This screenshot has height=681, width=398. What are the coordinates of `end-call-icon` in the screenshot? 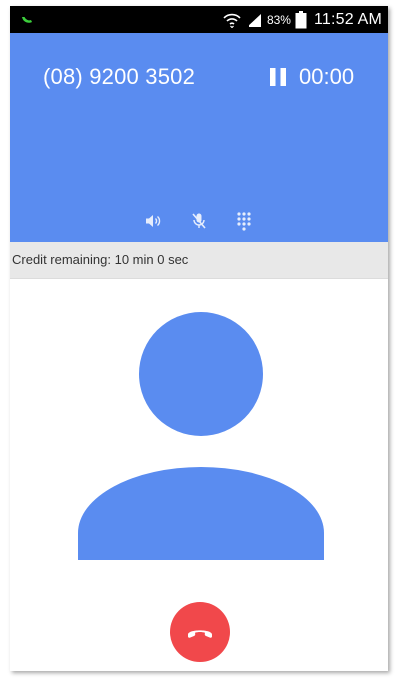 It's located at (200, 634).